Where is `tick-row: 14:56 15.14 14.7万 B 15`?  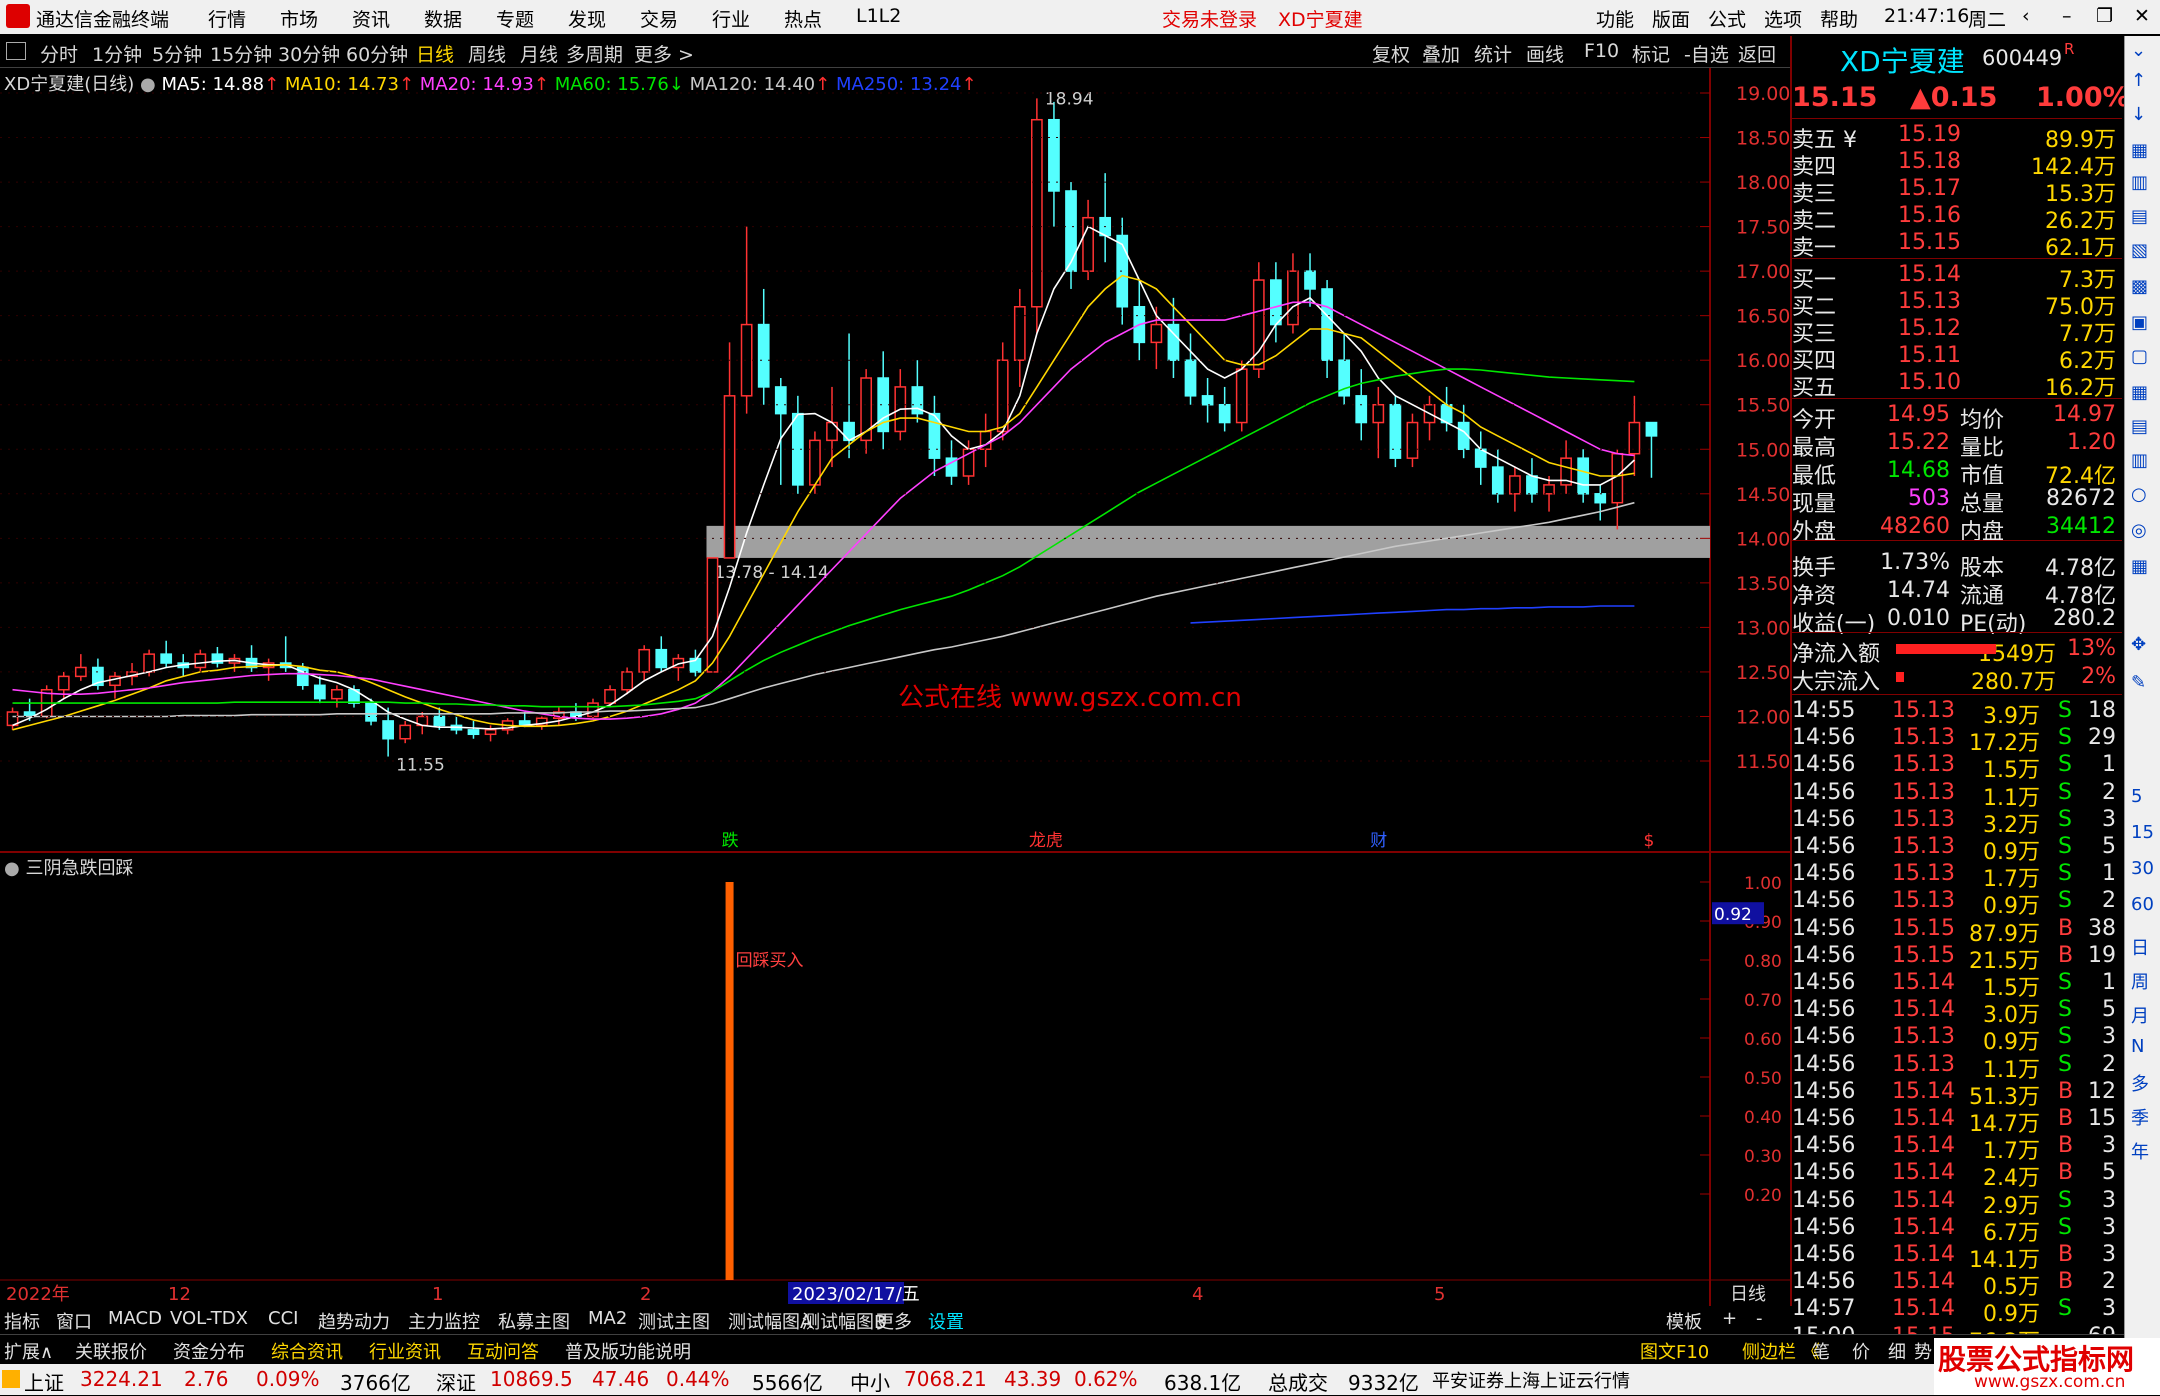
tick-row: 14:56 15.14 14.7万 B 15 is located at coordinates (1954, 1121).